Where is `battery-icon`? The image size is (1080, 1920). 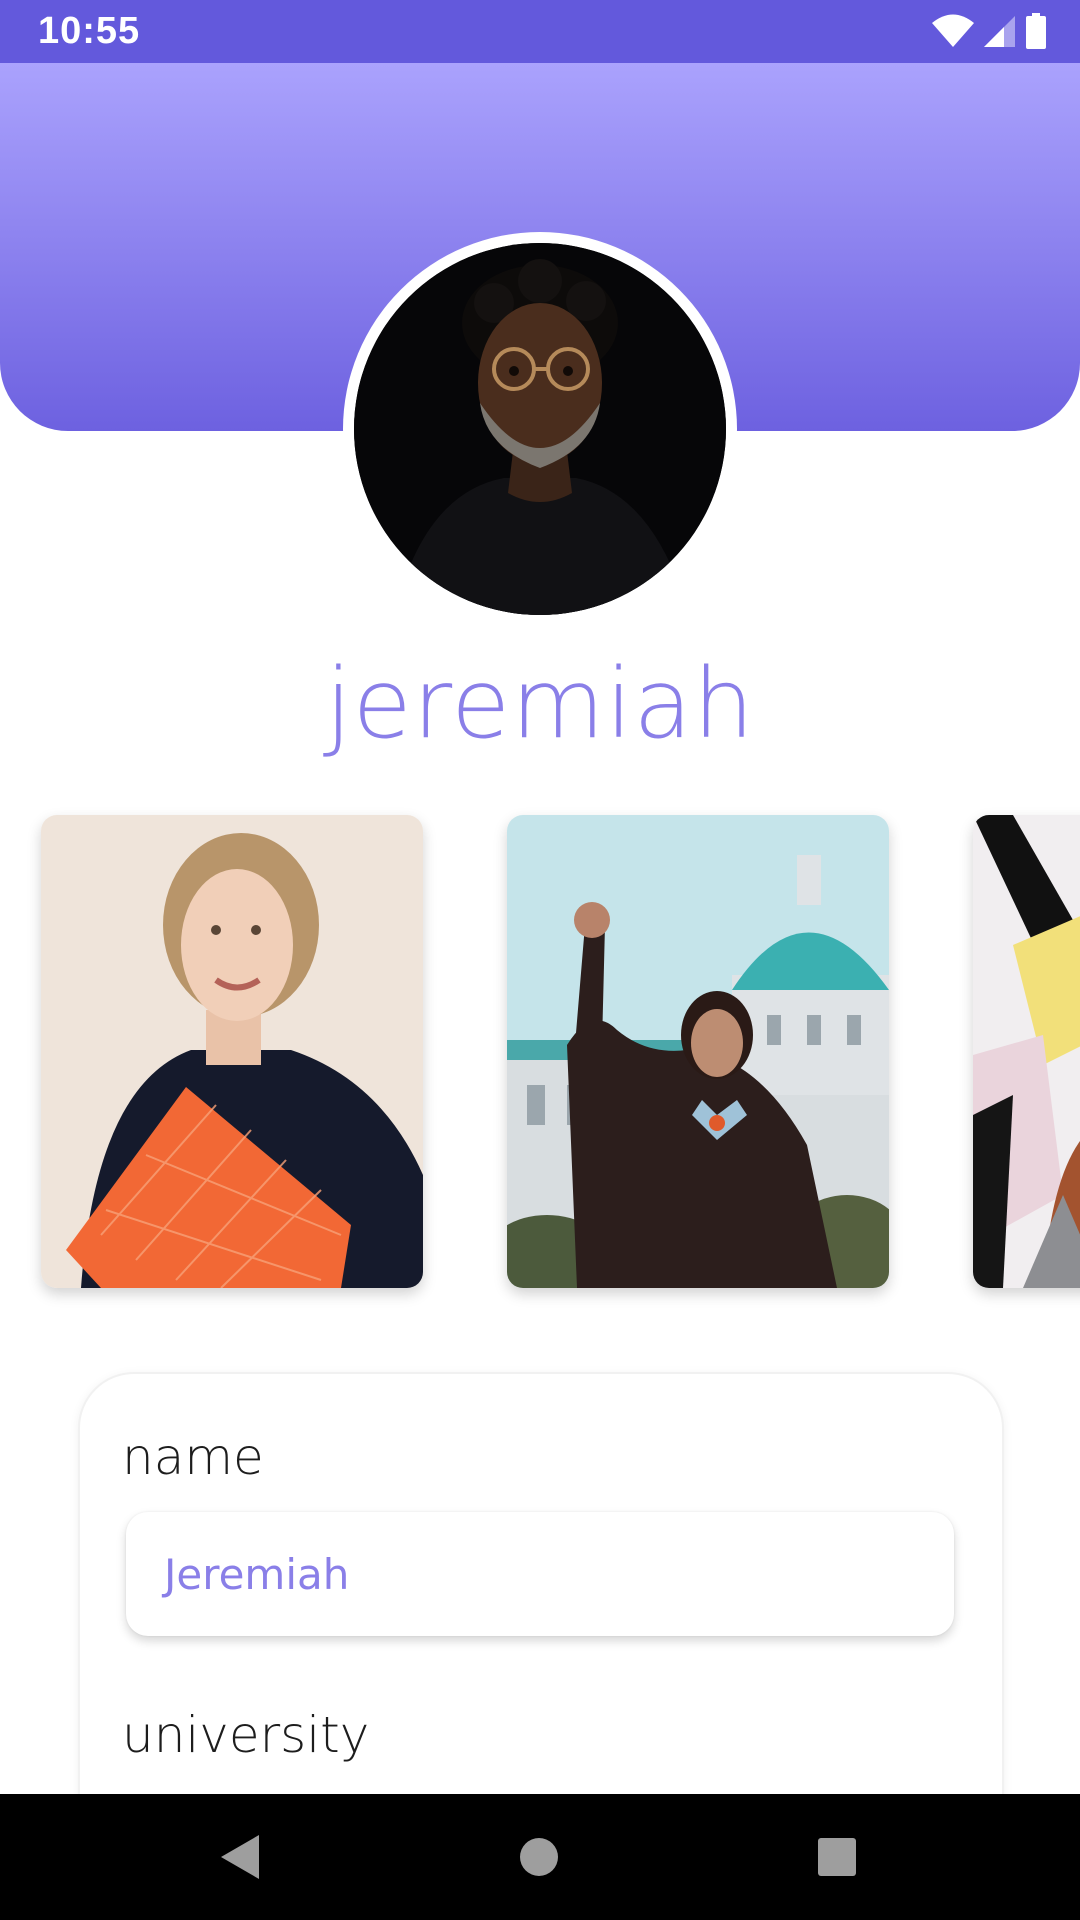 battery-icon is located at coordinates (1036, 33).